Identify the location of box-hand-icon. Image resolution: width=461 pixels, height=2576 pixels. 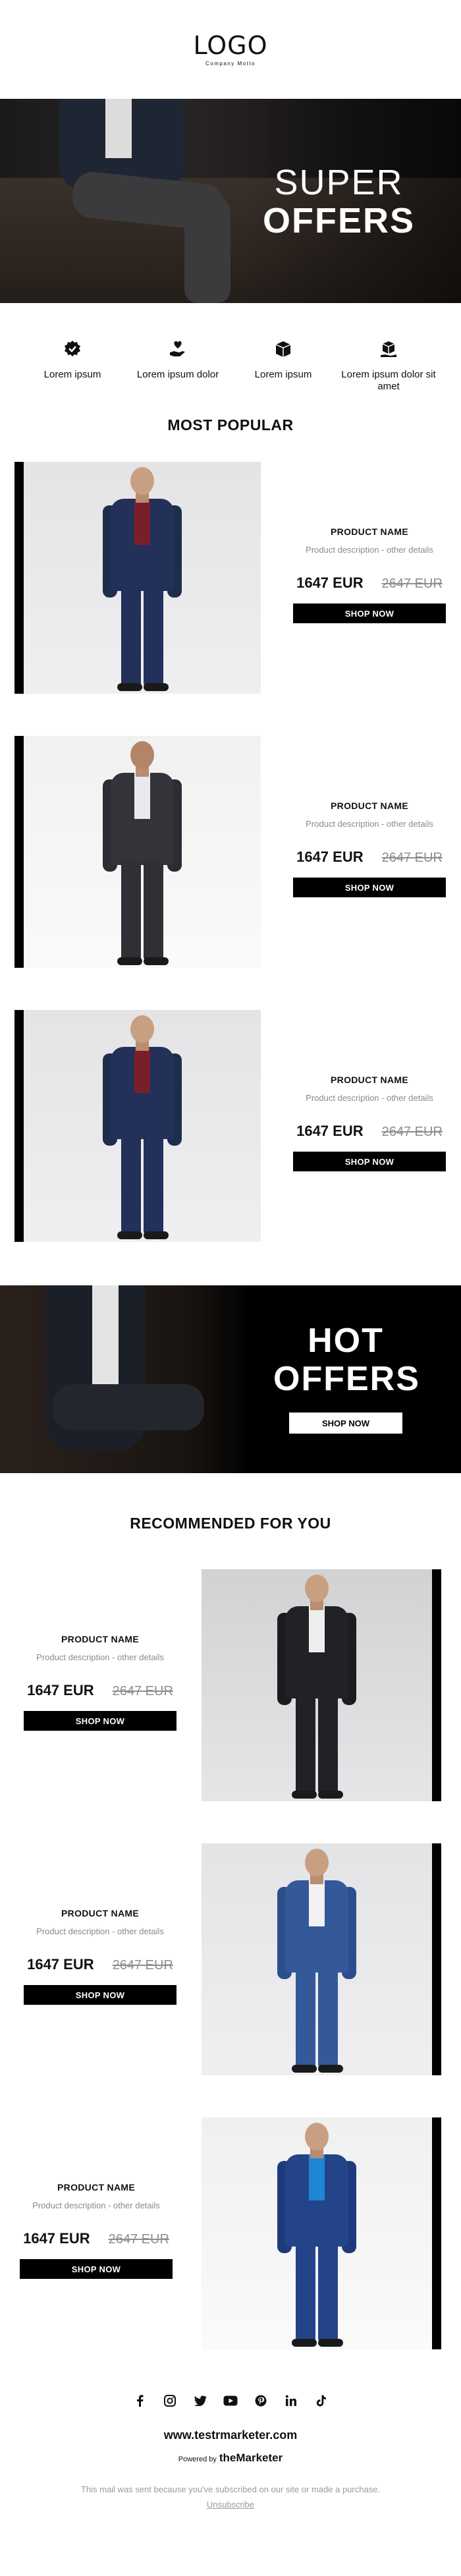
(388, 349).